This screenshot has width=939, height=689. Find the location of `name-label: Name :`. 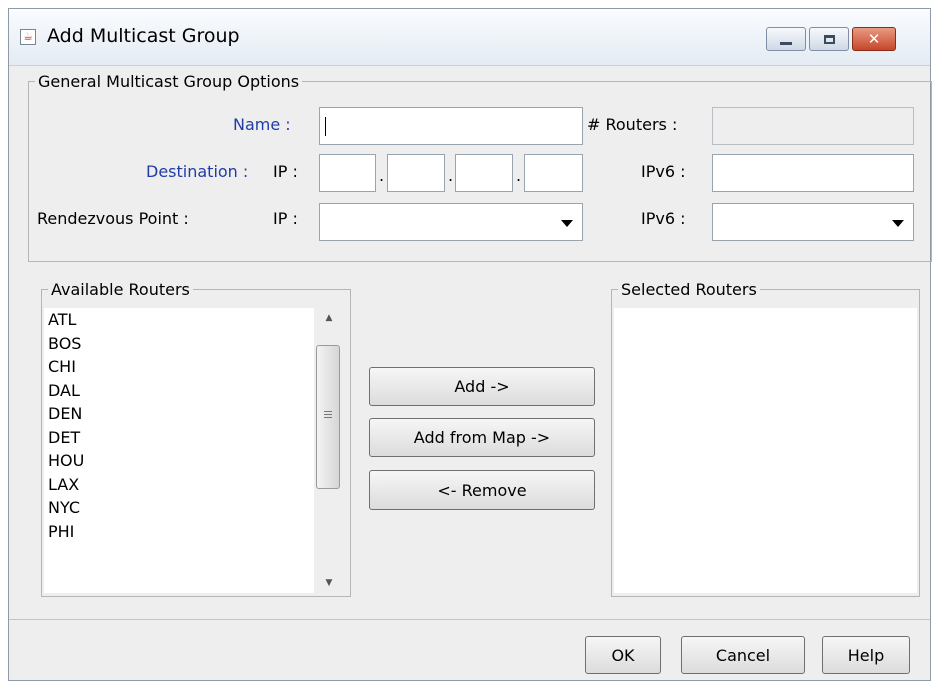

name-label: Name : is located at coordinates (262, 124).